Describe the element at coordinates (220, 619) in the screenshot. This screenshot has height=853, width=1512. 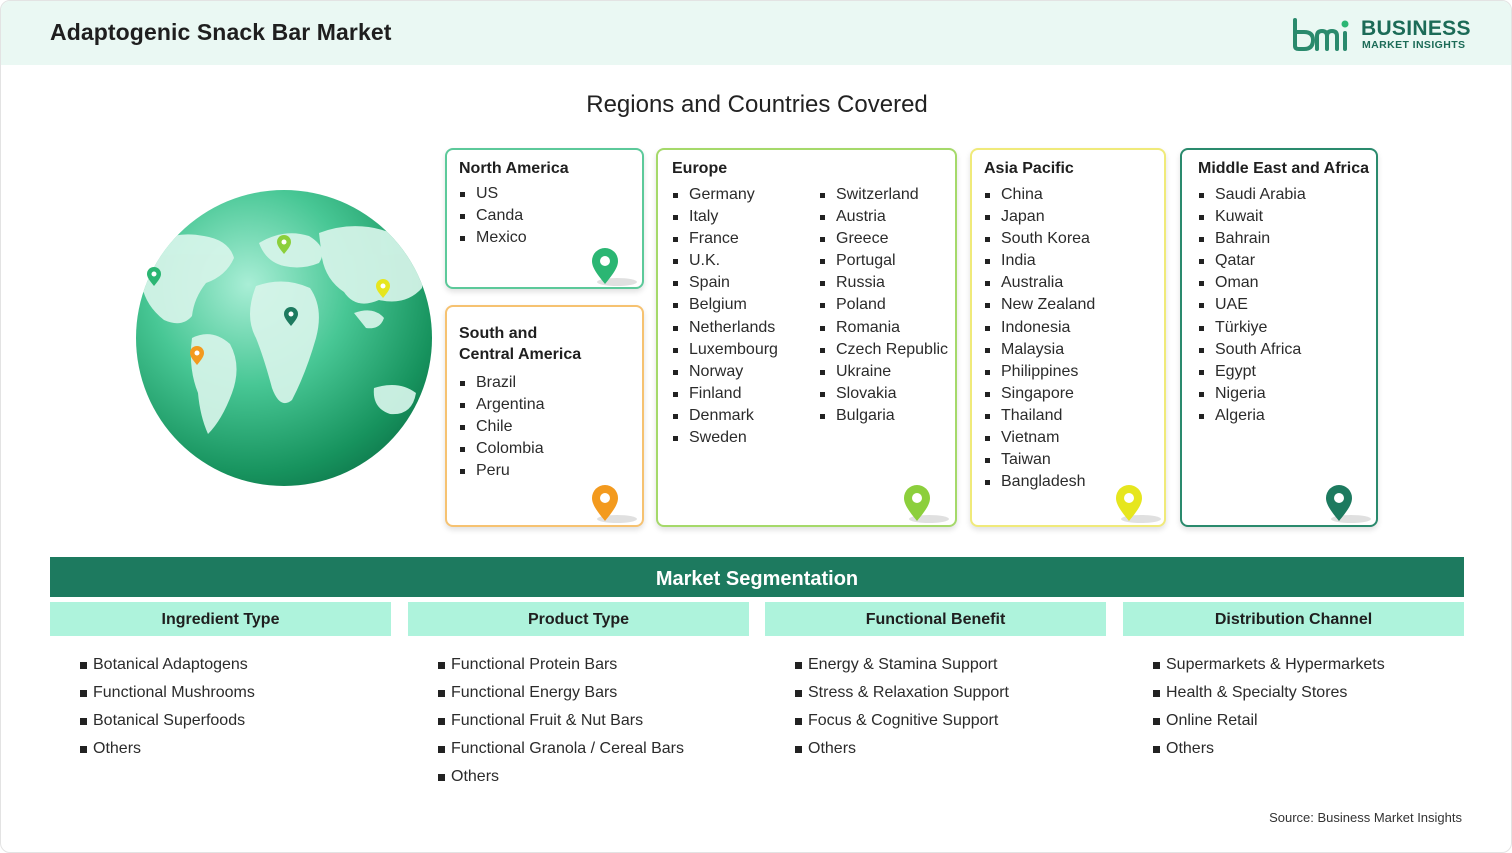
I see `segment-heading-ingredient-type: Ingredient Type` at that location.